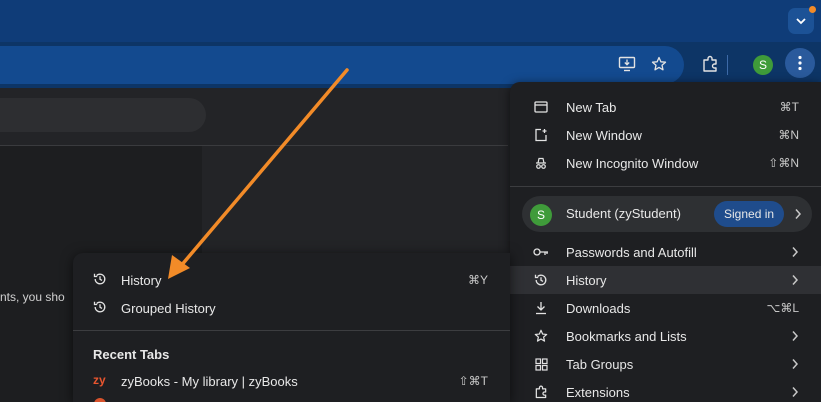 The height and width of the screenshot is (402, 821). I want to click on menu-item-label: Tab Groups, so click(600, 364).